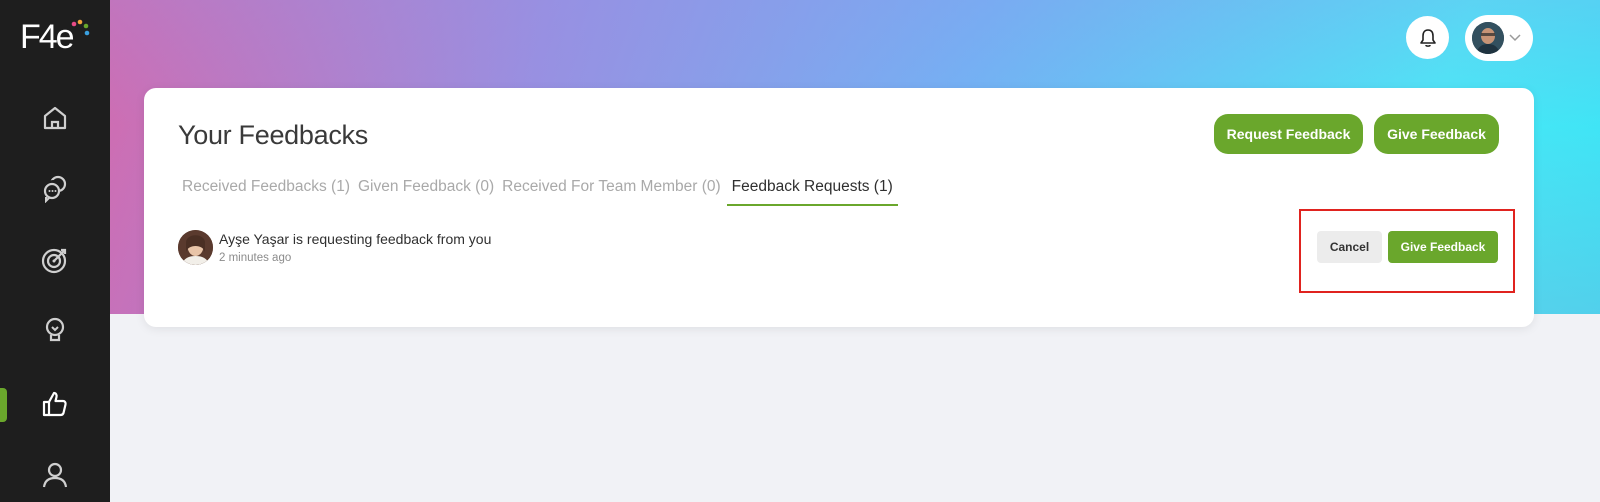  What do you see at coordinates (255, 258) in the screenshot?
I see `request-timestamp: 2 minutes ago` at bounding box center [255, 258].